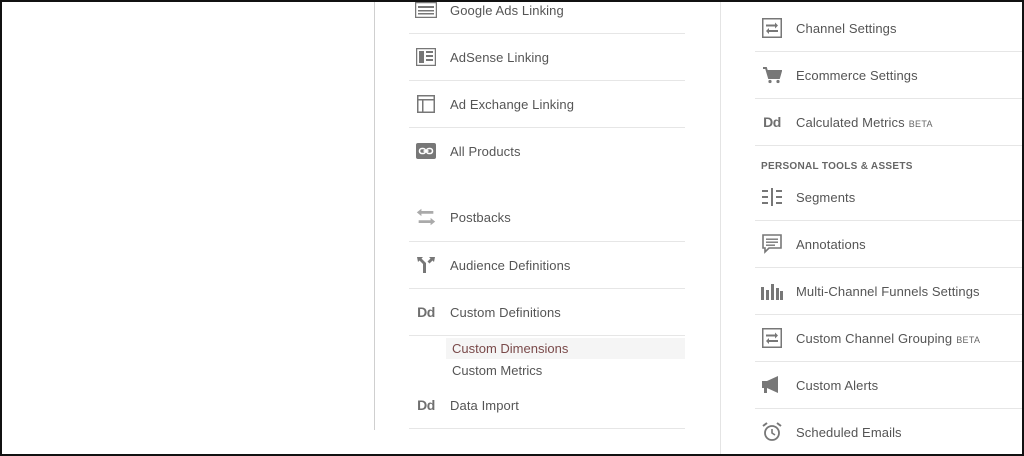 This screenshot has height=456, width=1024. What do you see at coordinates (772, 197) in the screenshot?
I see `segments-icon` at bounding box center [772, 197].